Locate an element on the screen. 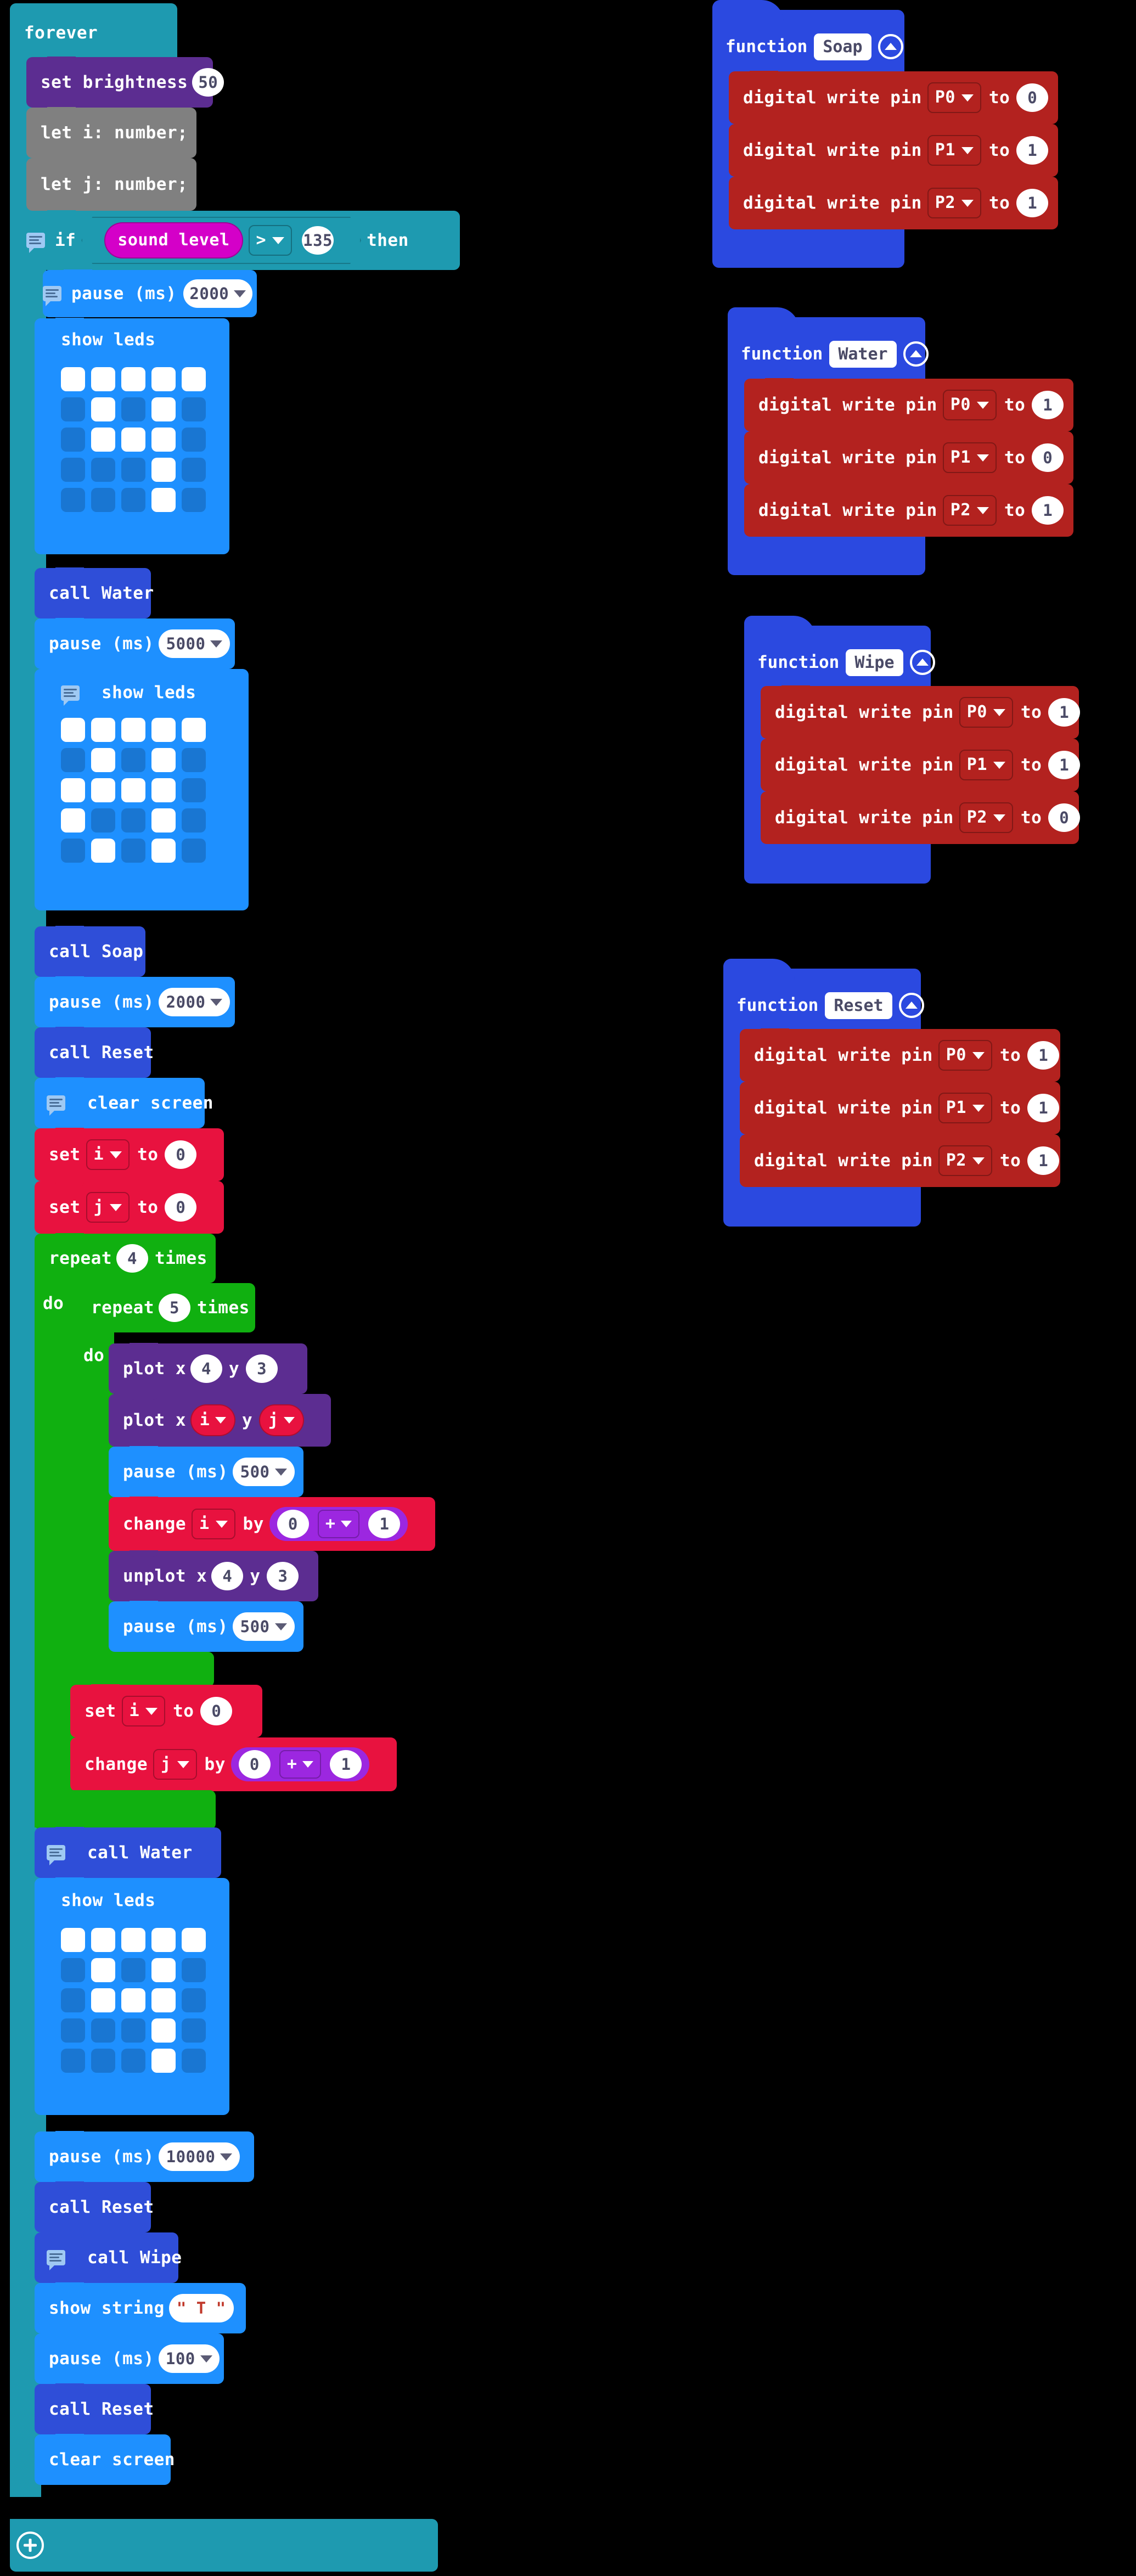 The height and width of the screenshot is (2576, 1136). unplot-x-field: 4 is located at coordinates (228, 1576).